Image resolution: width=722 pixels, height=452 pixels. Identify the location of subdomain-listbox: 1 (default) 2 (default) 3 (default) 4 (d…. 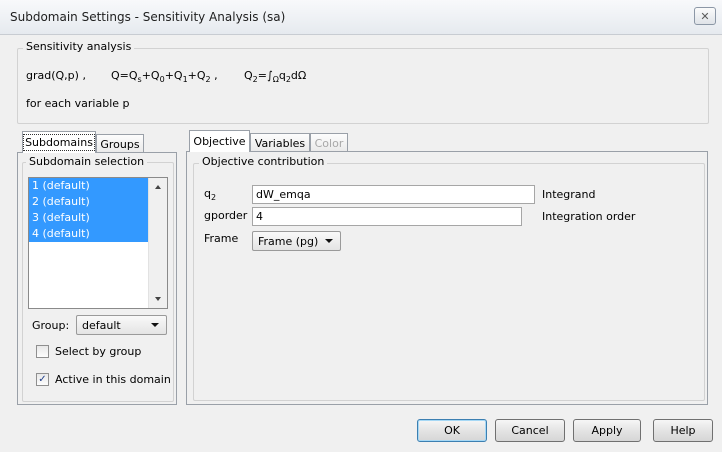
(98, 243).